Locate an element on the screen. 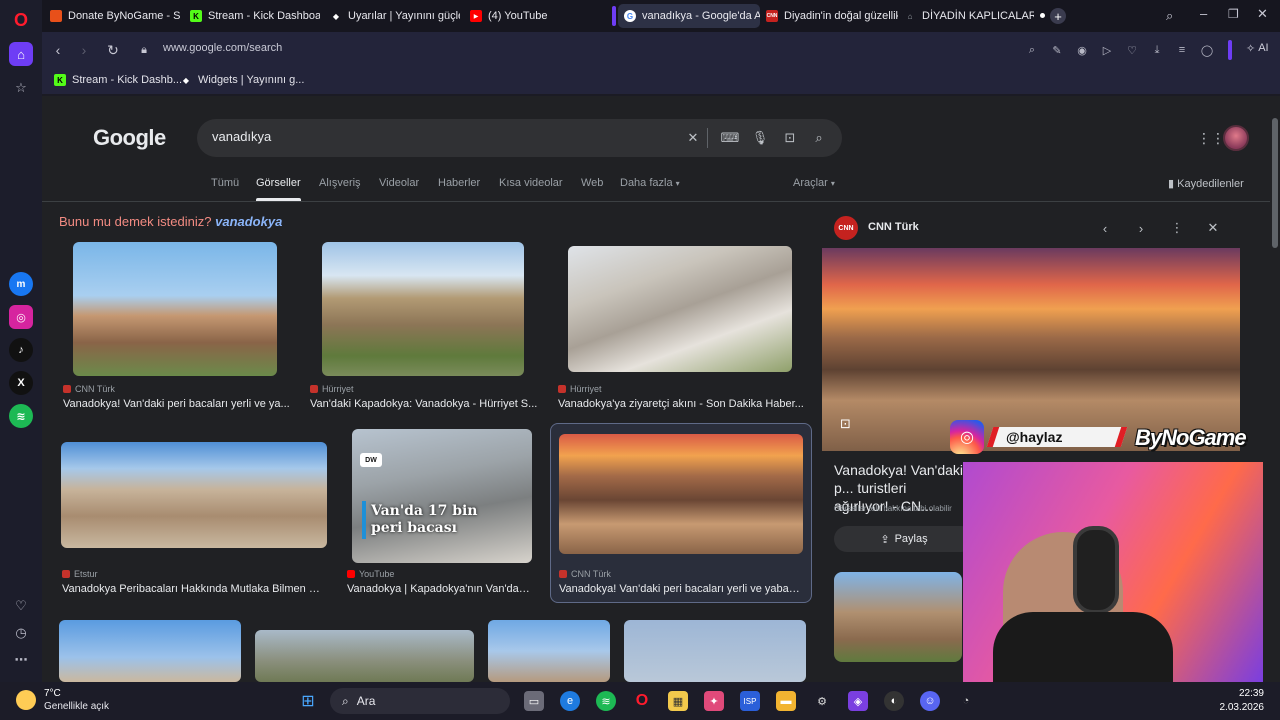 The image size is (1280, 720). tab-cnn-diyadin: CNN Diyadin'in doğal güzellikle is located at coordinates (829, 16).